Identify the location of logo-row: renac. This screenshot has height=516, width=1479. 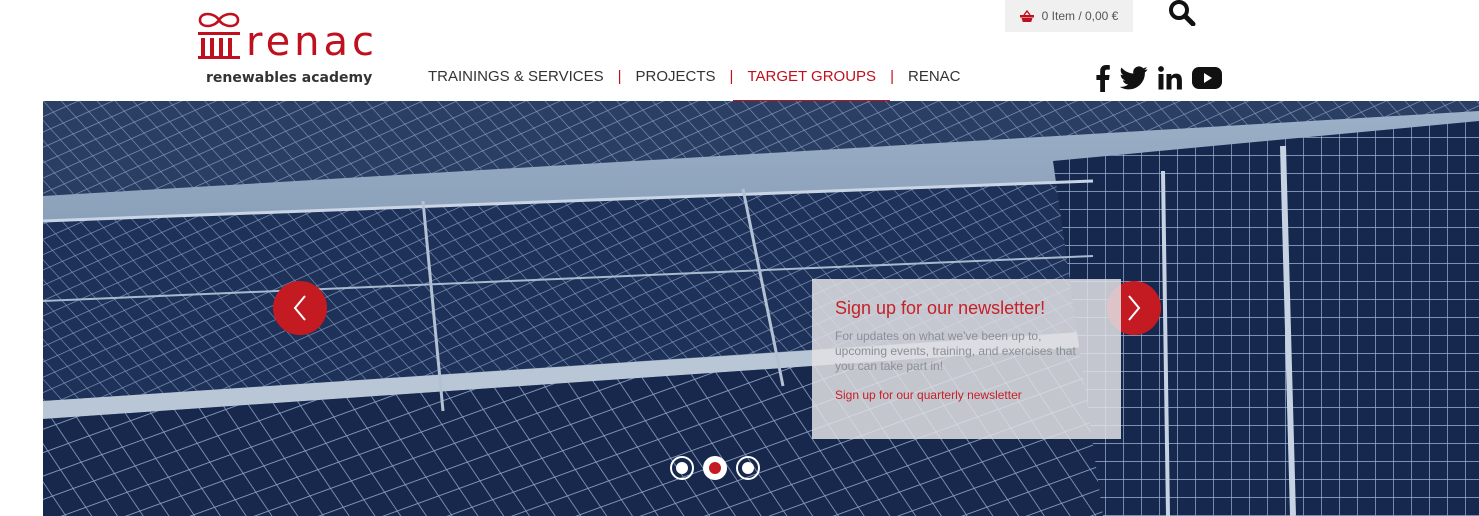
(287, 37).